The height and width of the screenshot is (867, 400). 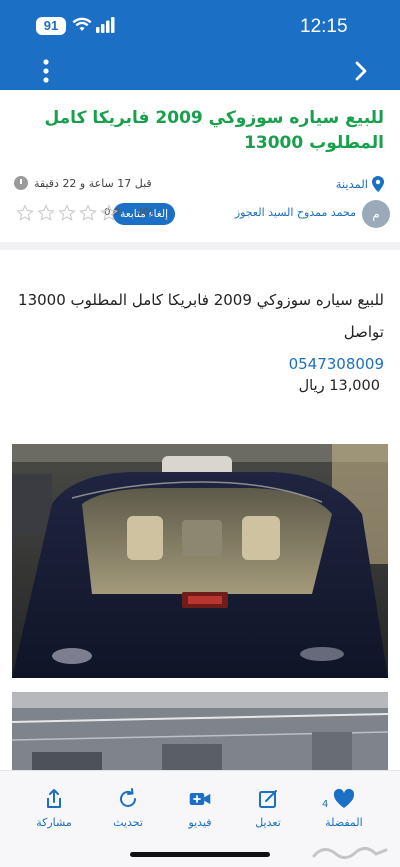 I want to click on video-button: فيديو, so click(x=200, y=808).